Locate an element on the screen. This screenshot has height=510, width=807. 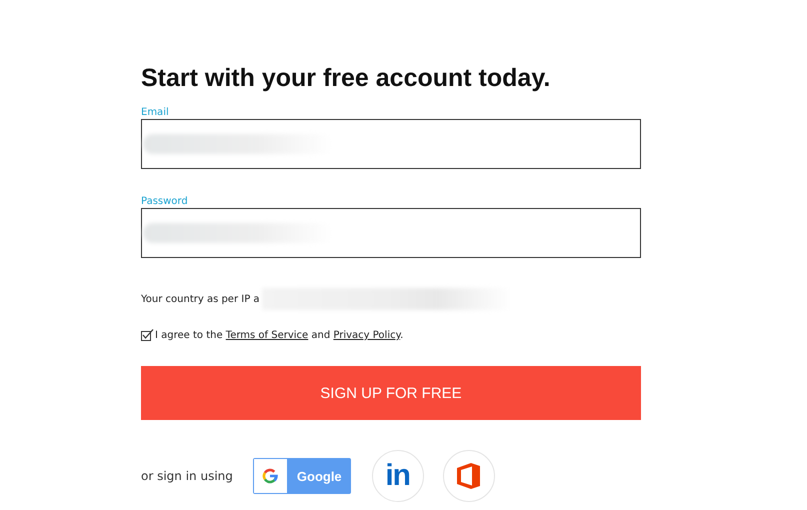
checkbox is located at coordinates (147, 335).